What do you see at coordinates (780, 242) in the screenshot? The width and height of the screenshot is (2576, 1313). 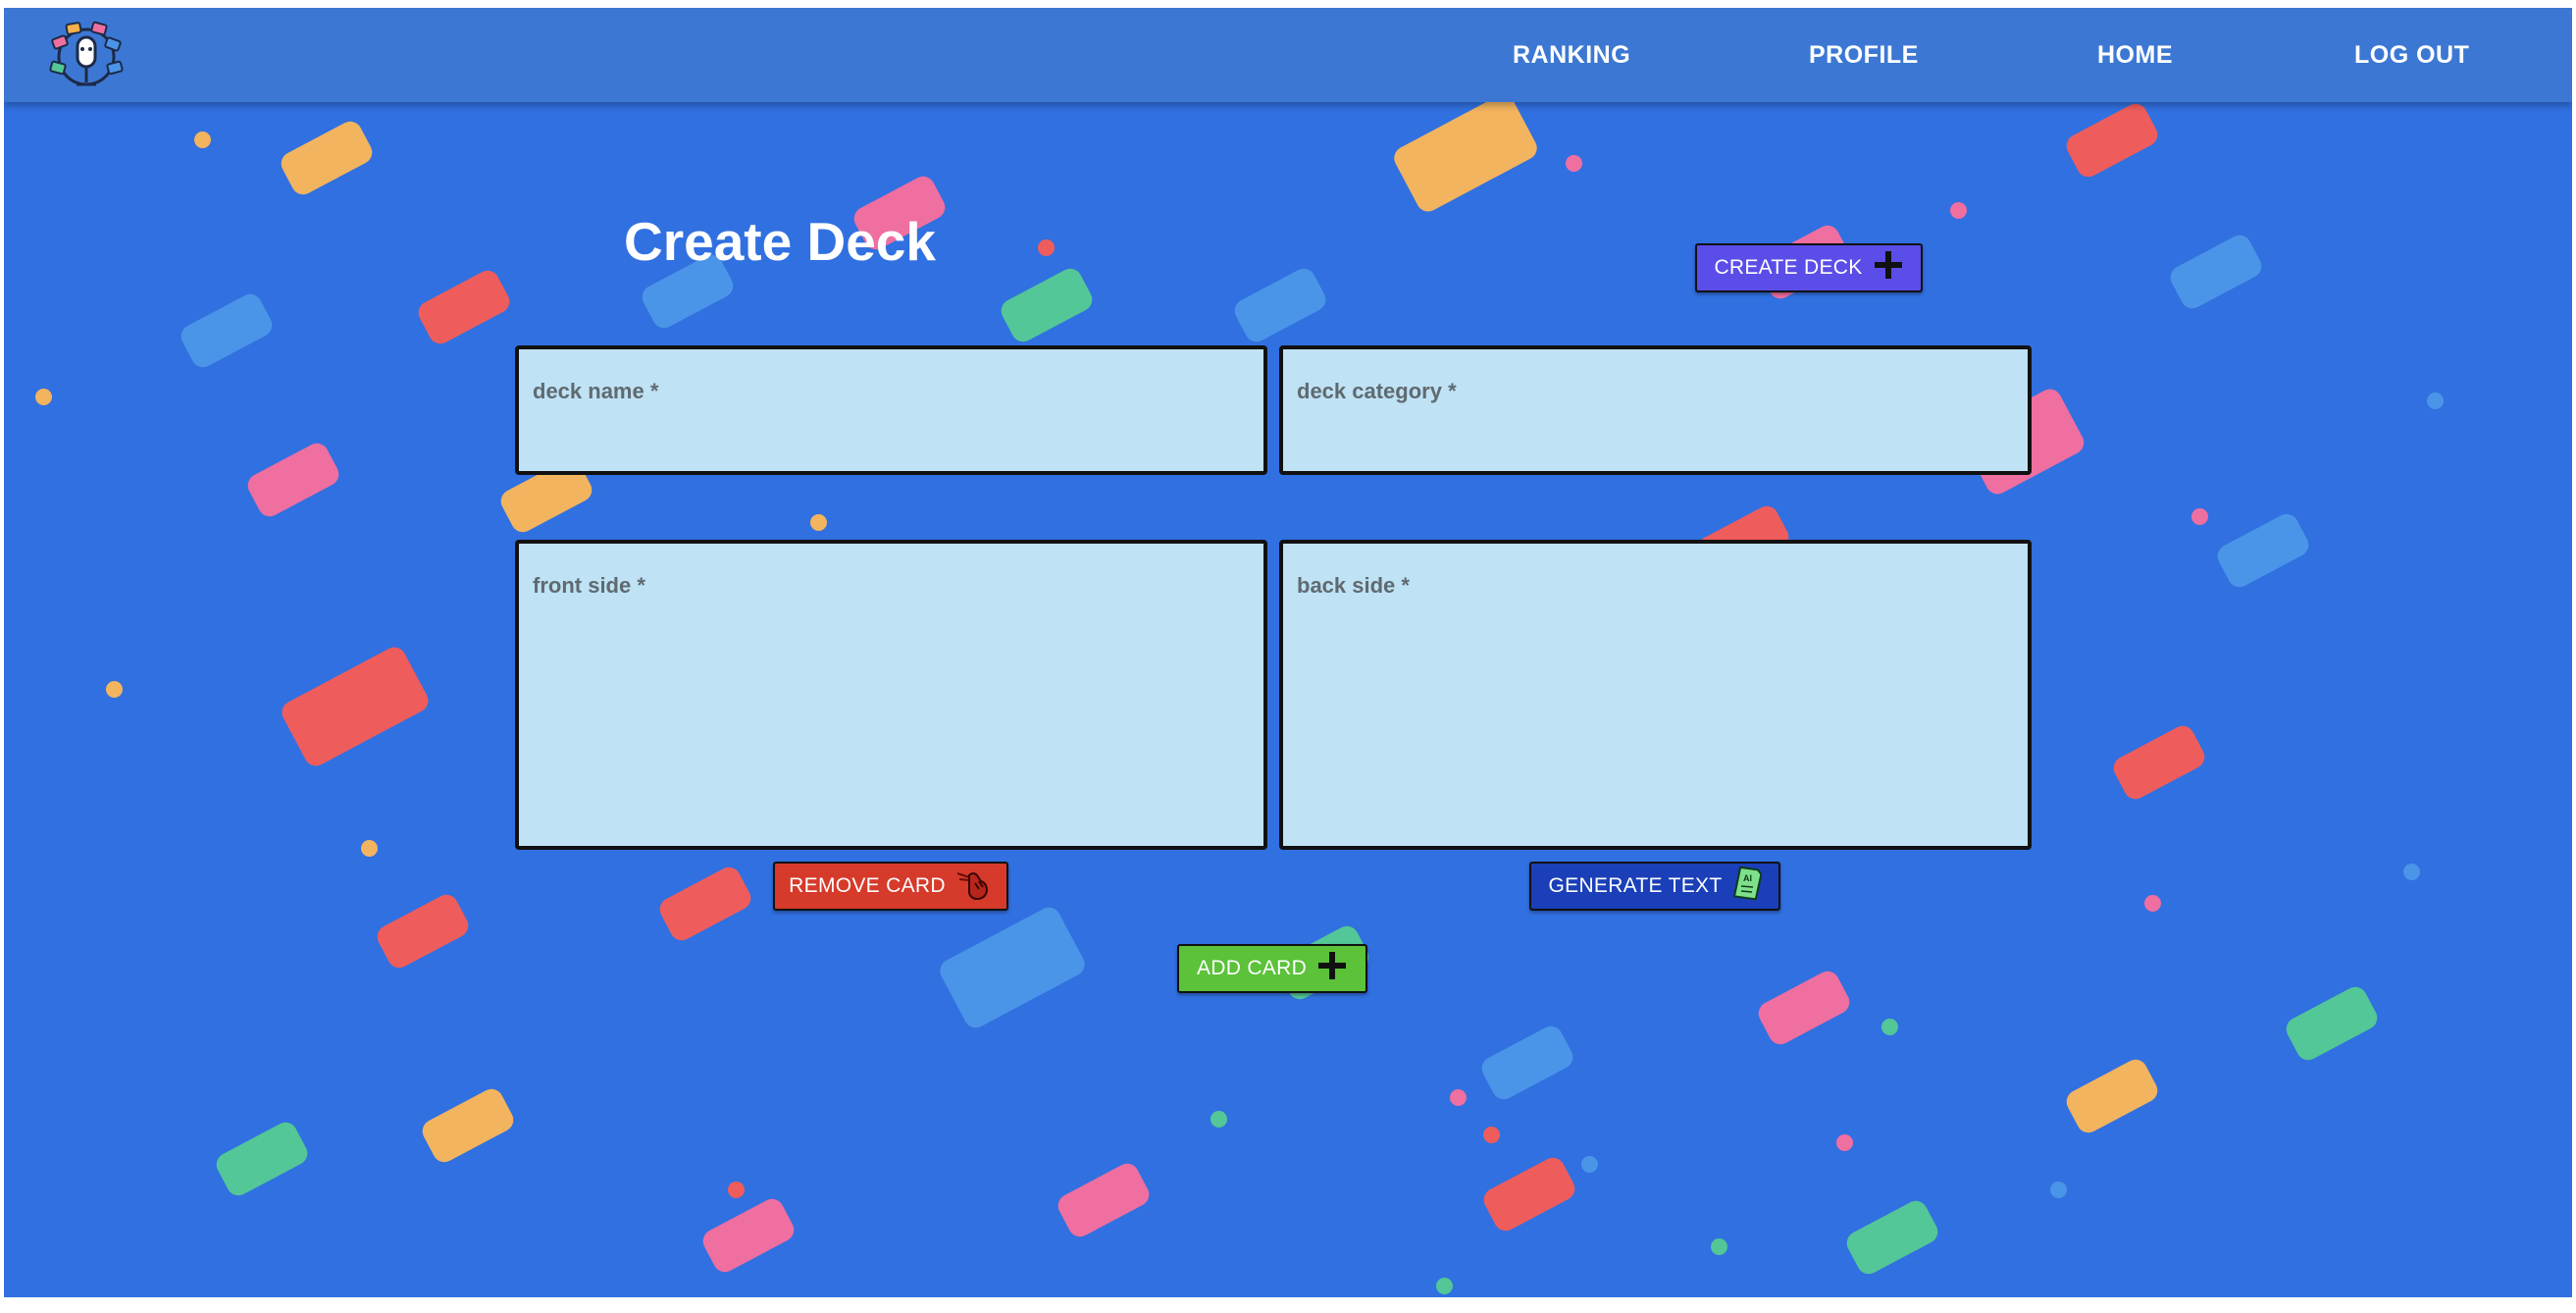 I see `page-title: Create Deck` at bounding box center [780, 242].